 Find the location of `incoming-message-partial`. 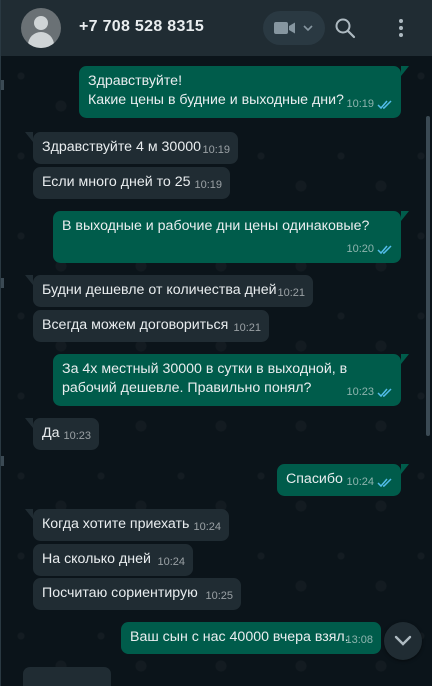

incoming-message-partial is located at coordinates (67, 676).